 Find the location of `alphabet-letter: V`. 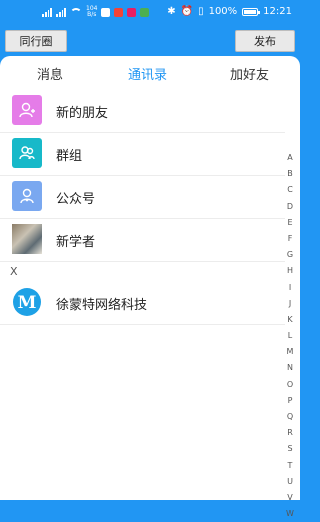

alphabet-letter: V is located at coordinates (290, 498).